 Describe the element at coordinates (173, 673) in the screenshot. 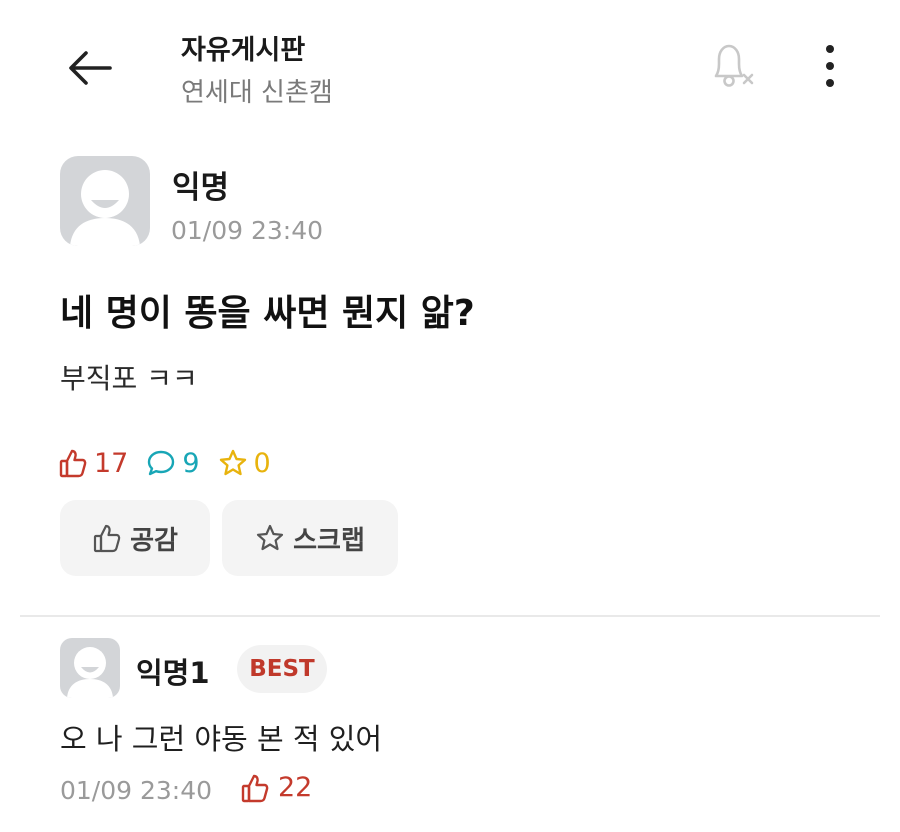

I see `comment-author: 익명1` at that location.